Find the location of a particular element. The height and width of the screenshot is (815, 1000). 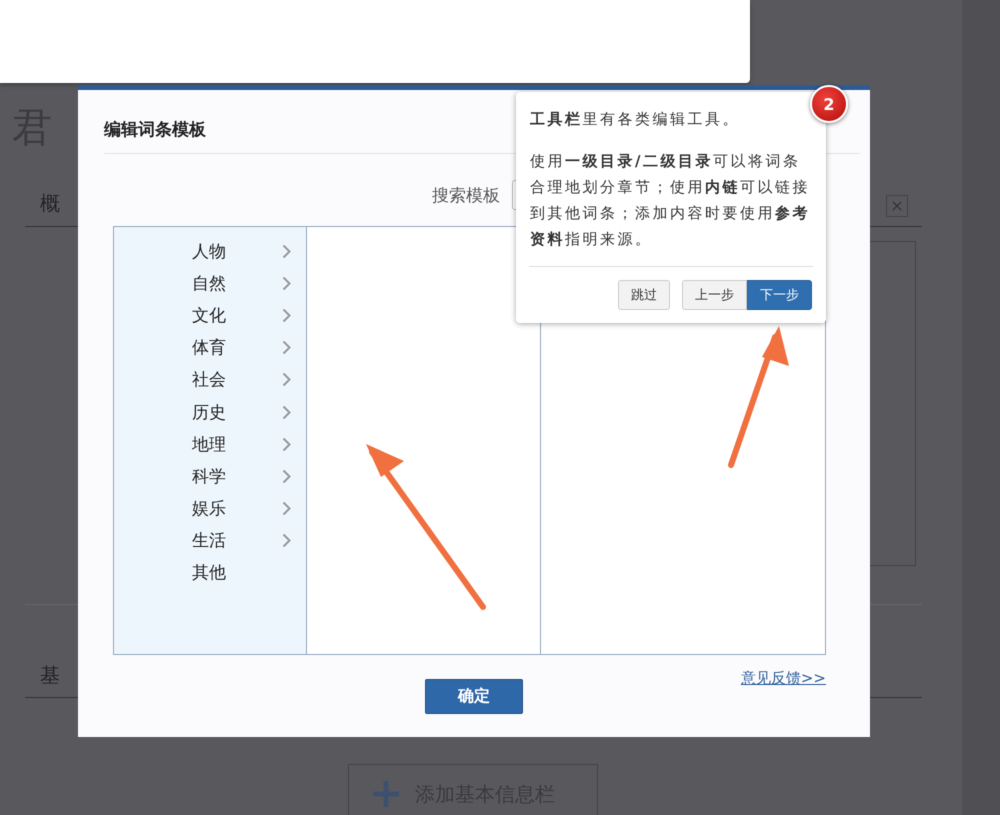

category-item: 自然 is located at coordinates (210, 283).